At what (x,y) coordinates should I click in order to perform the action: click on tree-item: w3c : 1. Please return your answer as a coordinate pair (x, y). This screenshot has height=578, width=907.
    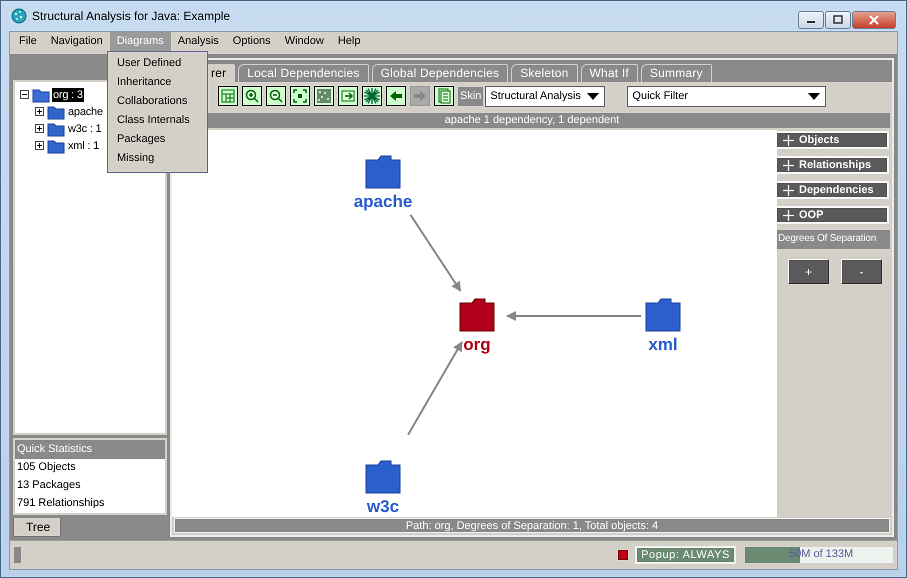
    Looking at the image, I should click on (84, 129).